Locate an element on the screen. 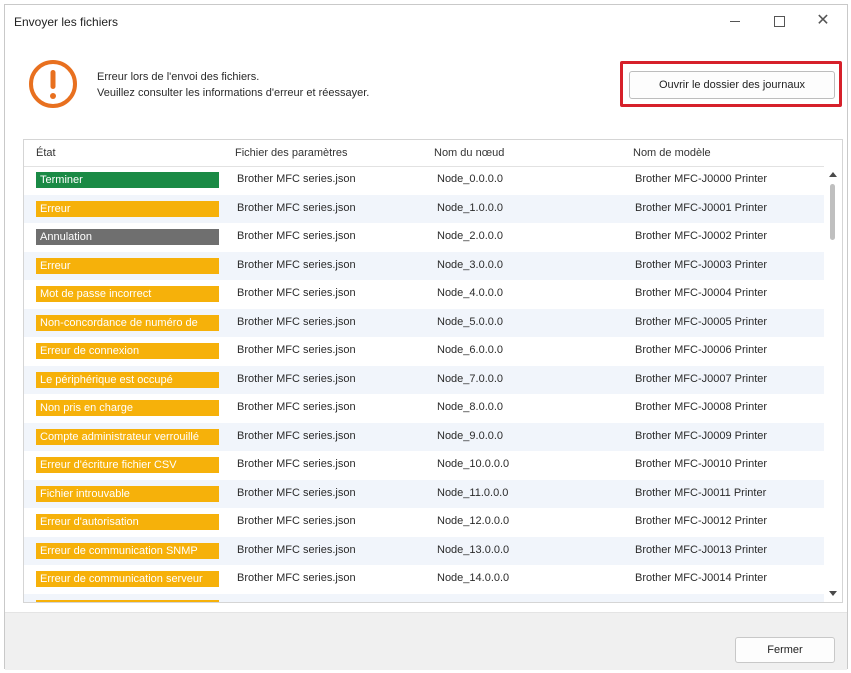 The width and height of the screenshot is (851, 673). node-name-cell: Node_6.0.0.0 is located at coordinates (470, 350).